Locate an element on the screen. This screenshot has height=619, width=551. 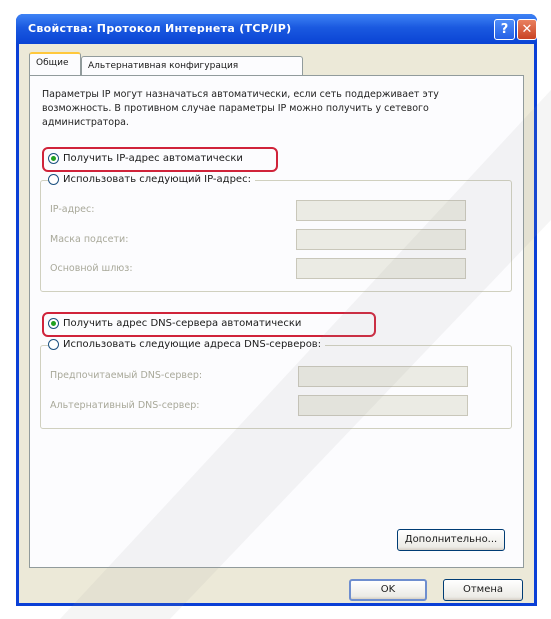
radio-ip-manual-indicator is located at coordinates (53, 179).